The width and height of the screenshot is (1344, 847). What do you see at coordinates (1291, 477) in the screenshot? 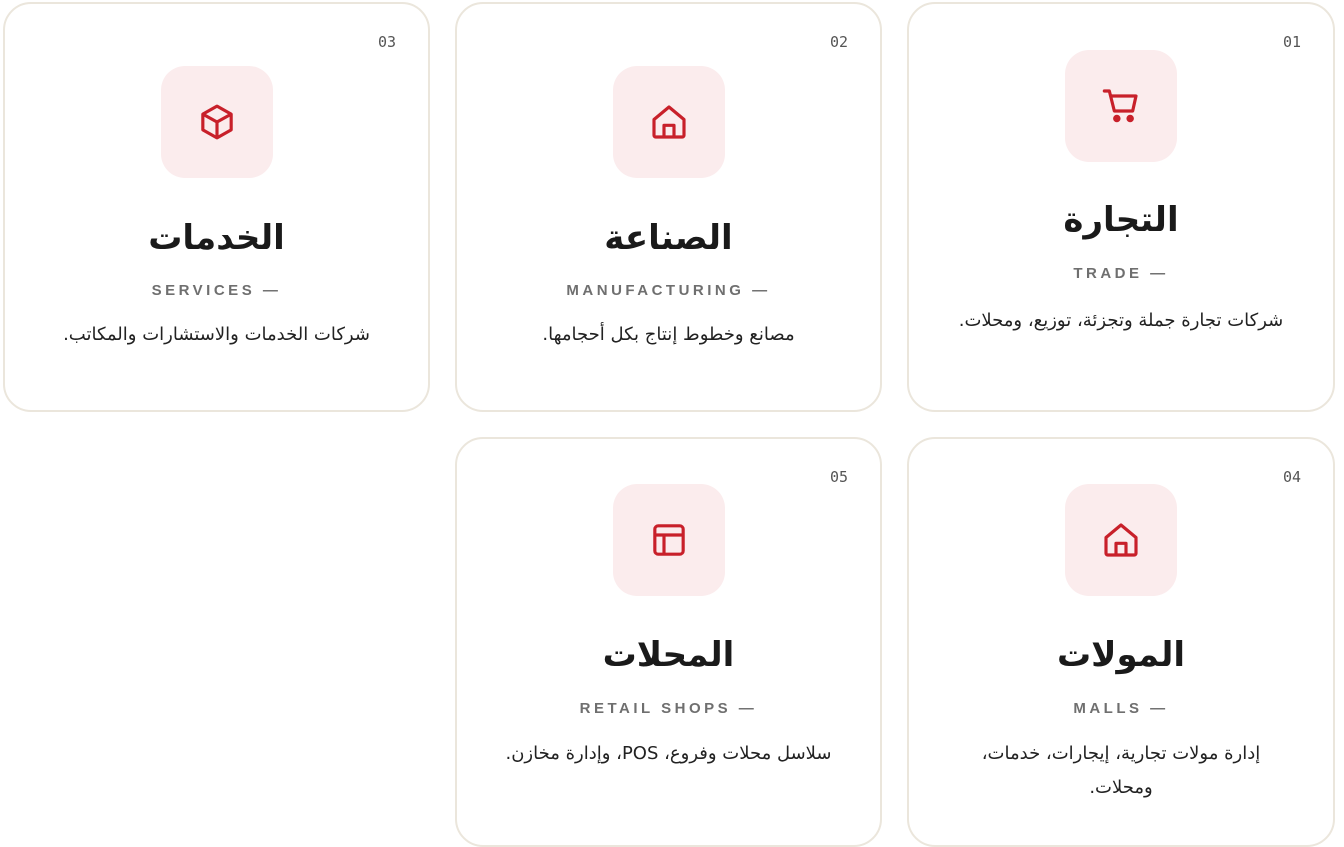
I see `card-number: 04` at bounding box center [1291, 477].